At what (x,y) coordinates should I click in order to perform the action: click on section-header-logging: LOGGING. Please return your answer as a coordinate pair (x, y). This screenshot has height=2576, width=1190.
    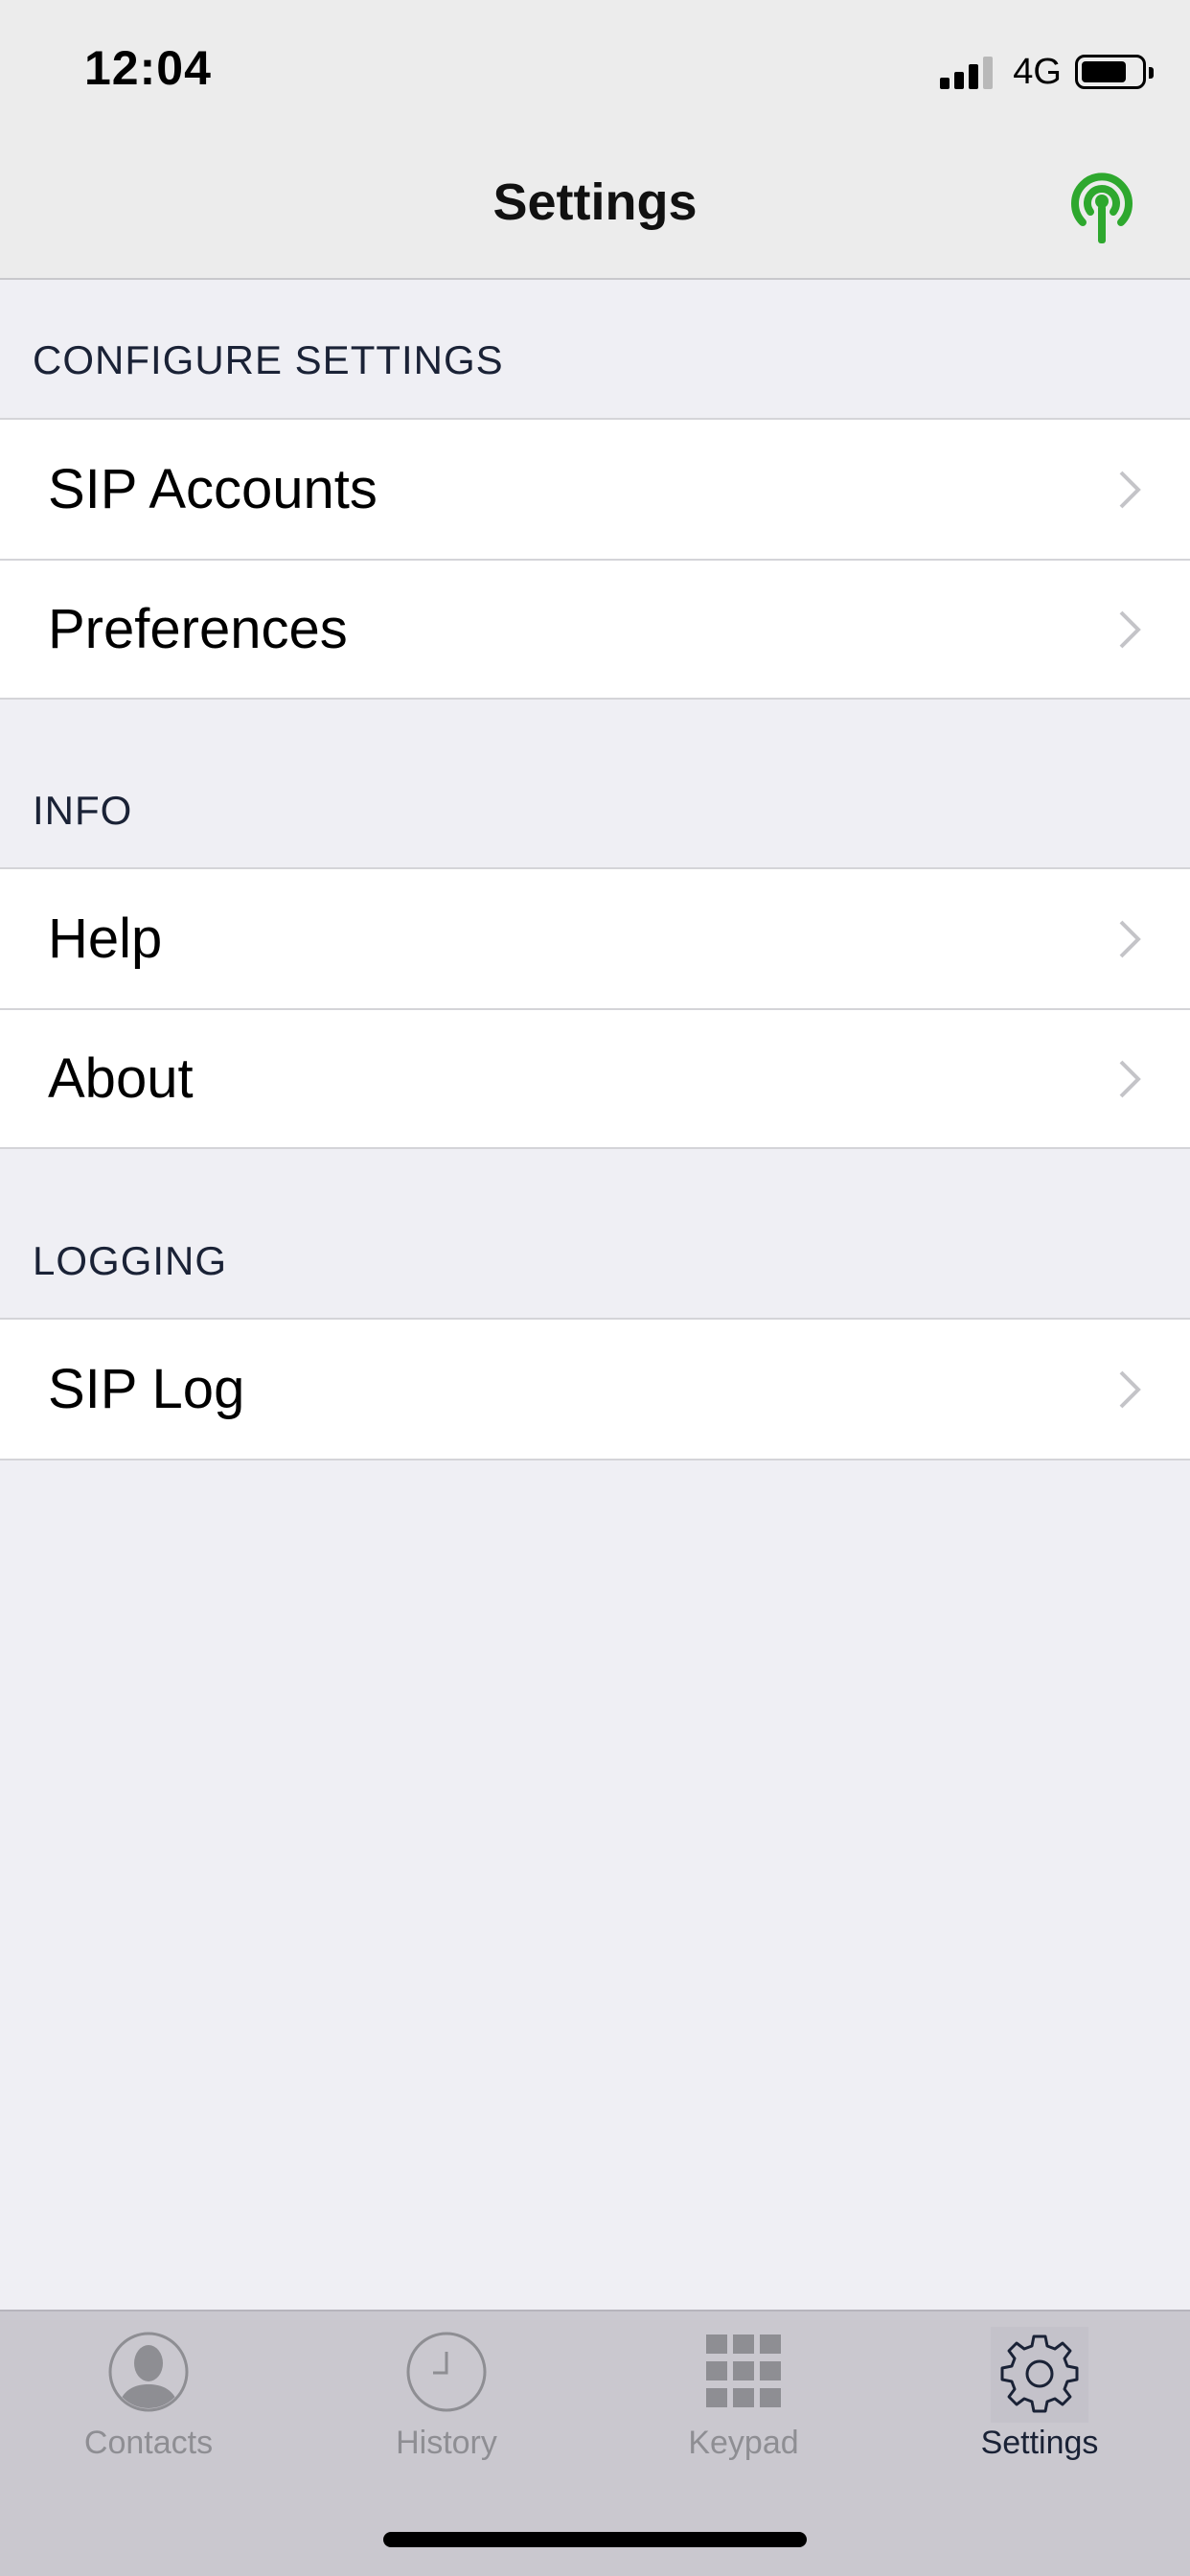
    Looking at the image, I should click on (131, 1260).